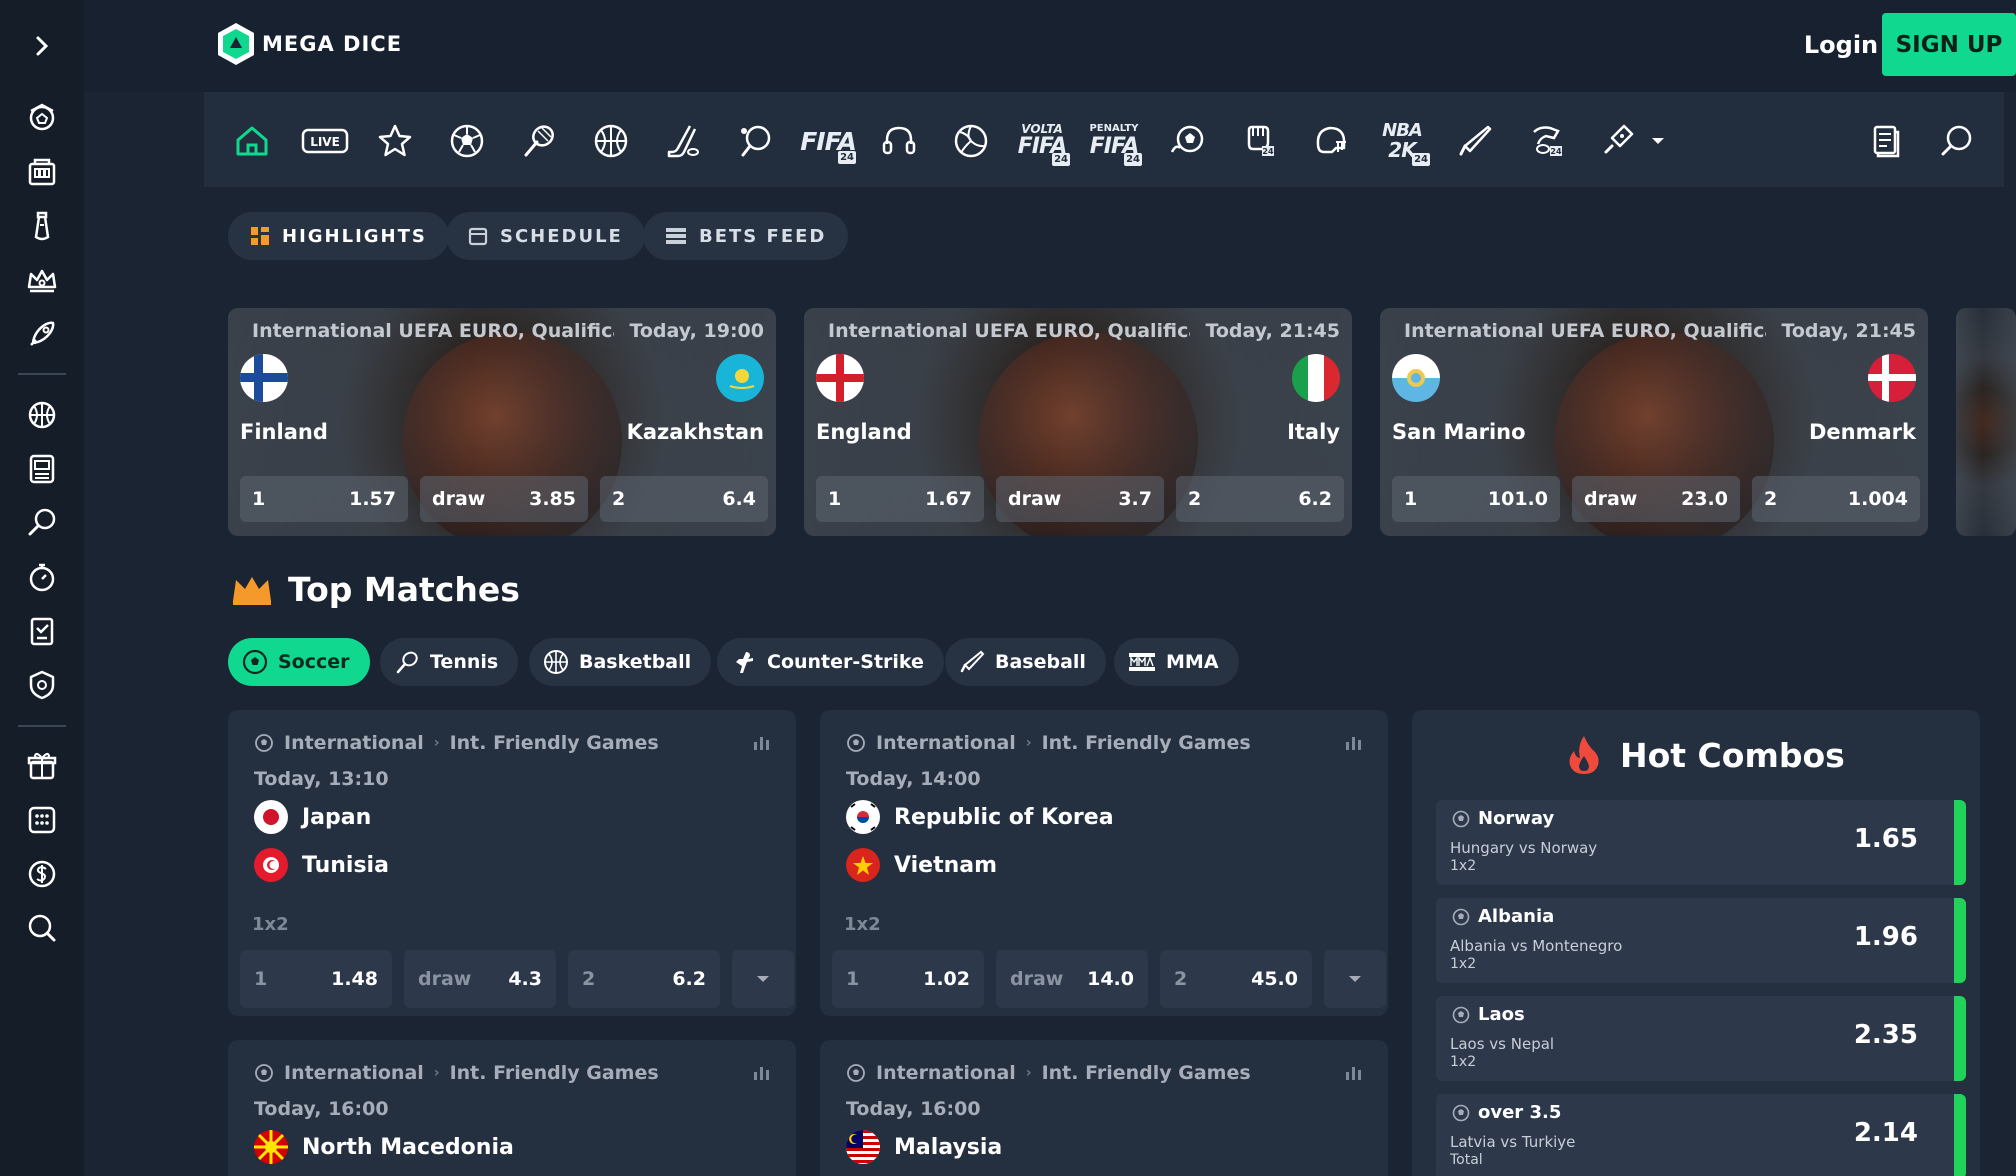 Image resolution: width=2016 pixels, height=1176 pixels. What do you see at coordinates (467, 141) in the screenshot?
I see `soccer-icon` at bounding box center [467, 141].